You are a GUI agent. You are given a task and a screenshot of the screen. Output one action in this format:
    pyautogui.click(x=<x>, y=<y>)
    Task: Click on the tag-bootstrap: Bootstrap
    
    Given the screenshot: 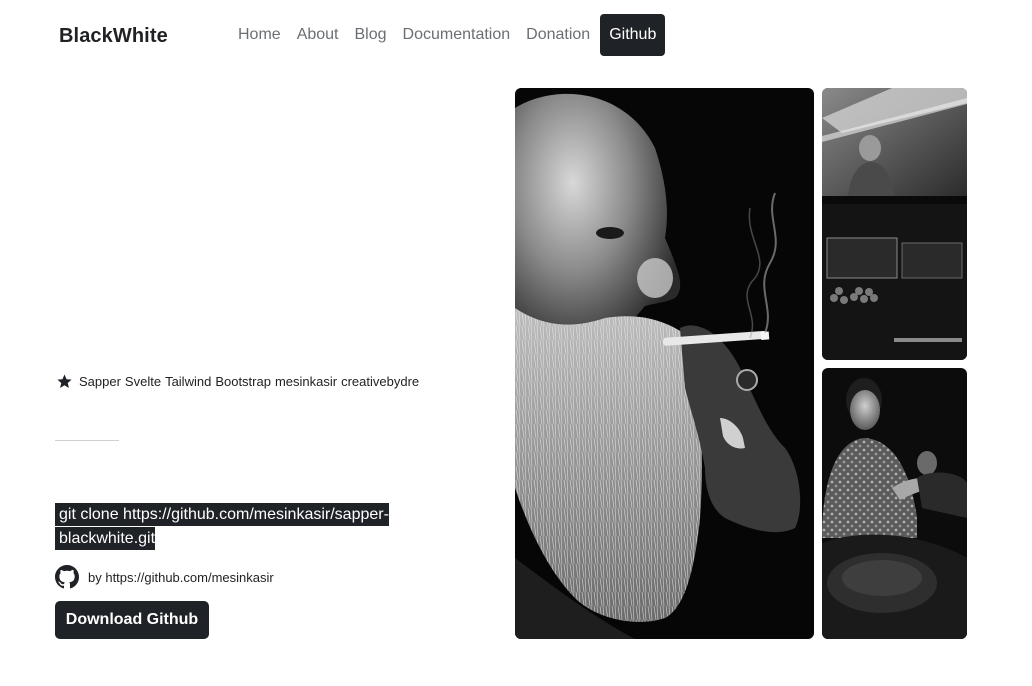 What is the action you would take?
    pyautogui.click(x=243, y=381)
    